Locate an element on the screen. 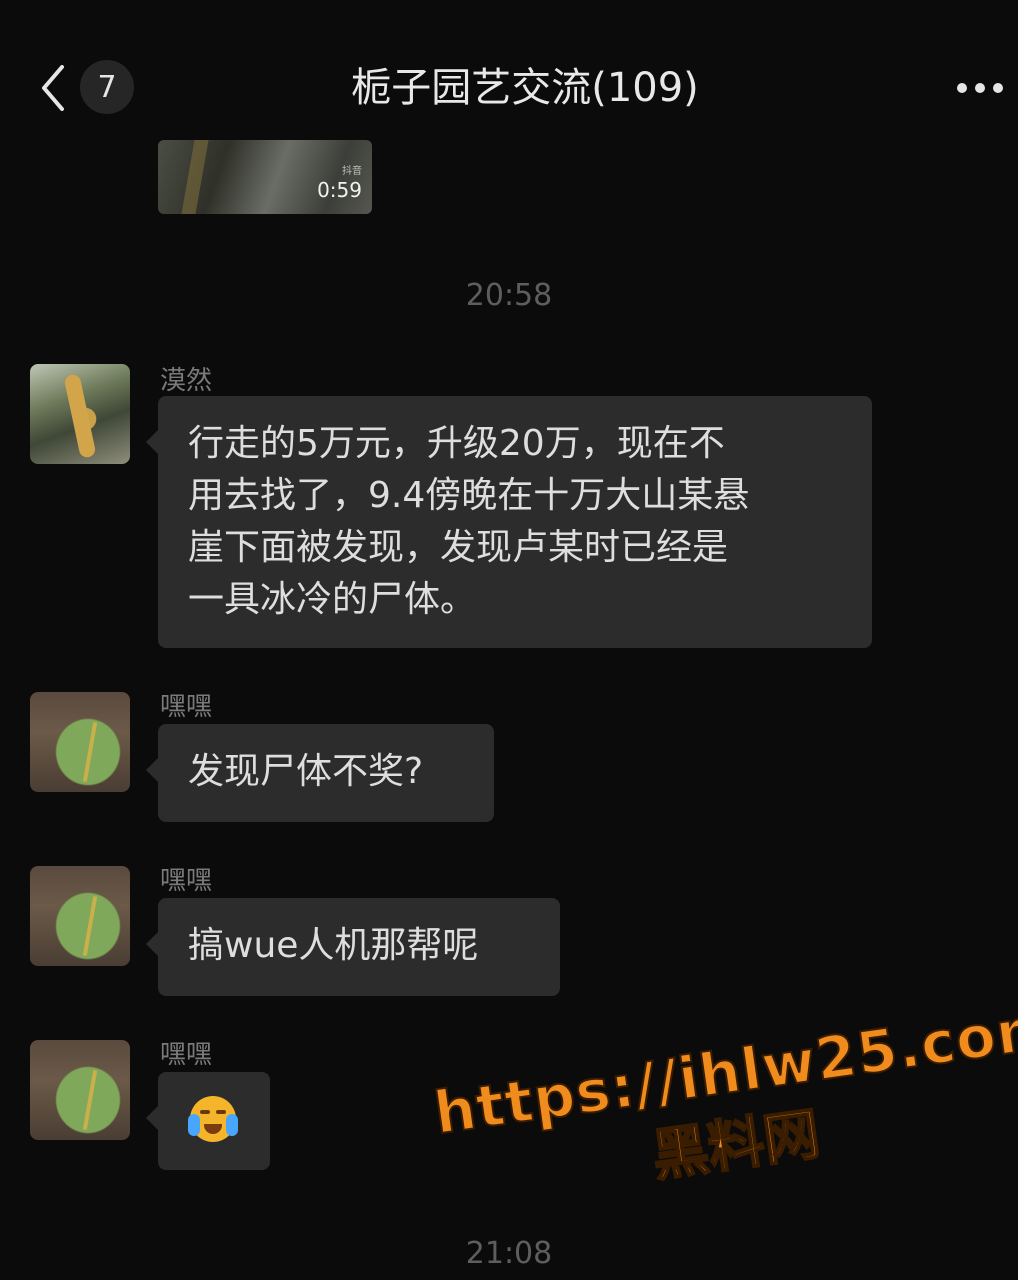 This screenshot has width=1018, height=1280. watermark: https://ihlw25.com 黑料网 is located at coordinates (723, 1120).